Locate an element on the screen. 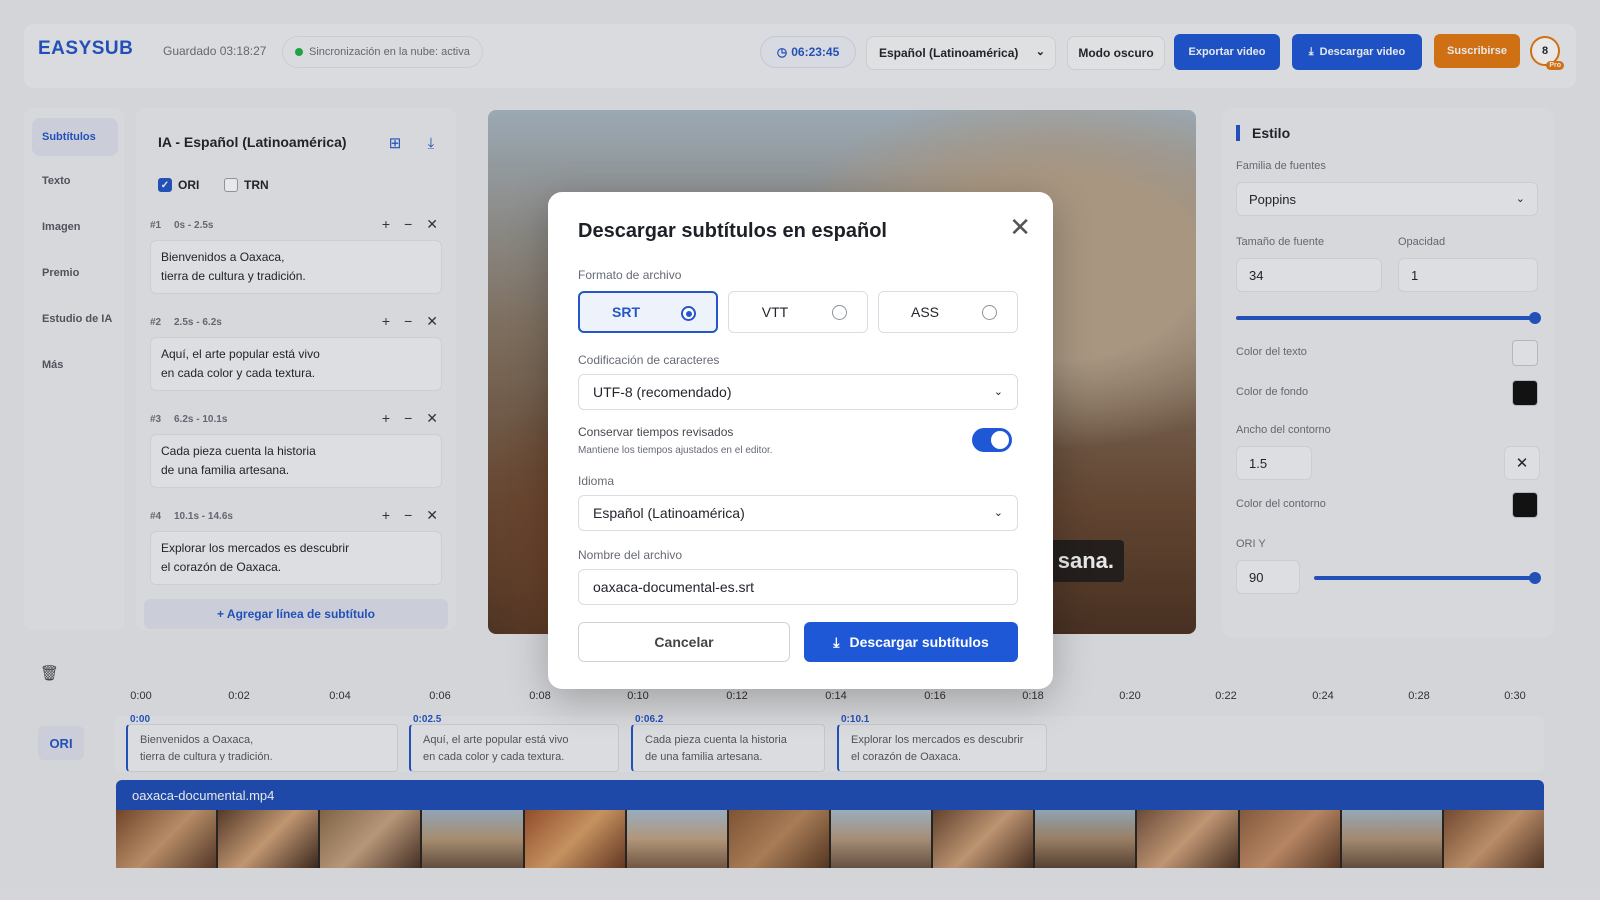 The height and width of the screenshot is (900, 1600). file-format-label: Formato de archivo is located at coordinates (630, 275).